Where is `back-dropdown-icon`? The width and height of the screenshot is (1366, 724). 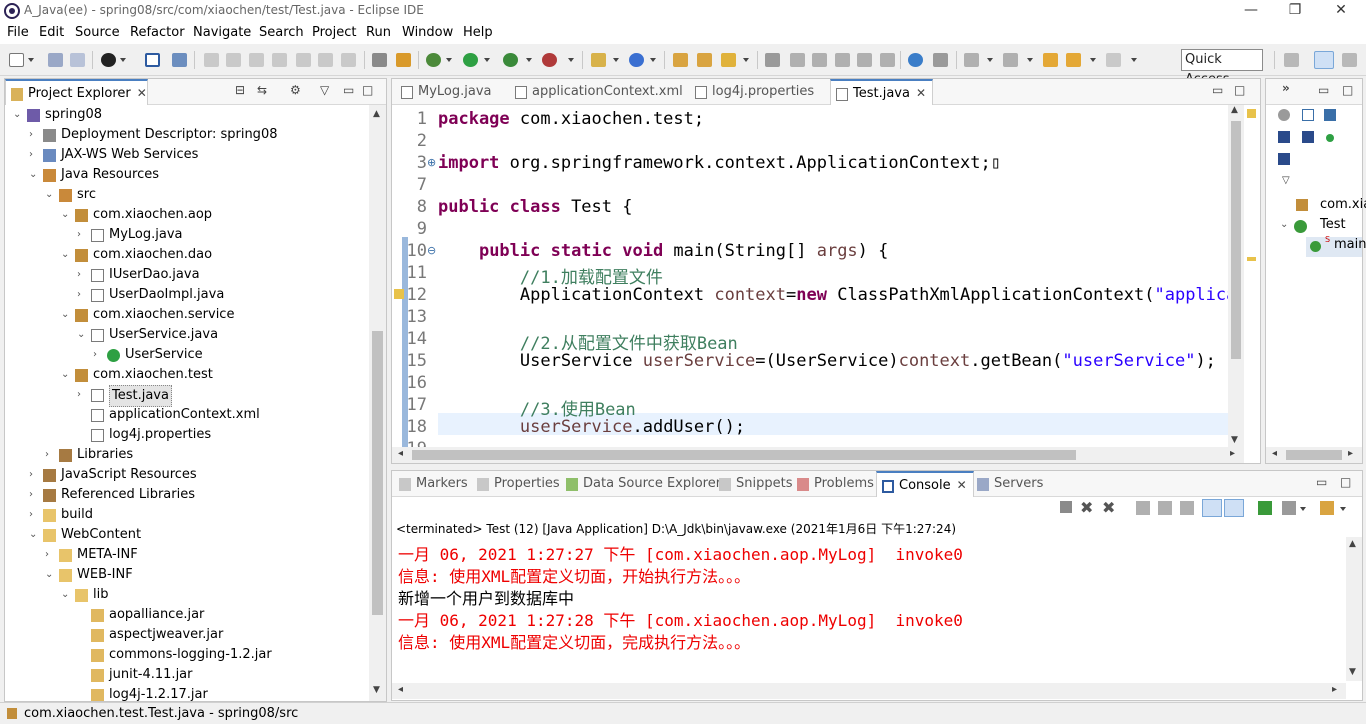
back-dropdown-icon is located at coordinates (1093, 60).